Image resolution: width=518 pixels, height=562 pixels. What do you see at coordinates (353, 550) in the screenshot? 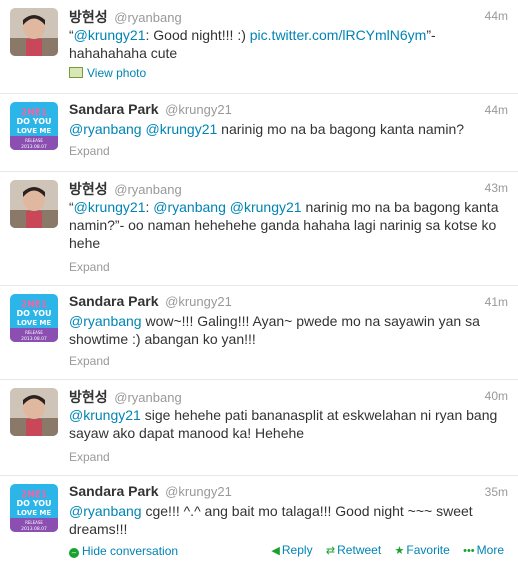
I see `retweet-button: ⇄ Retweet` at bounding box center [353, 550].